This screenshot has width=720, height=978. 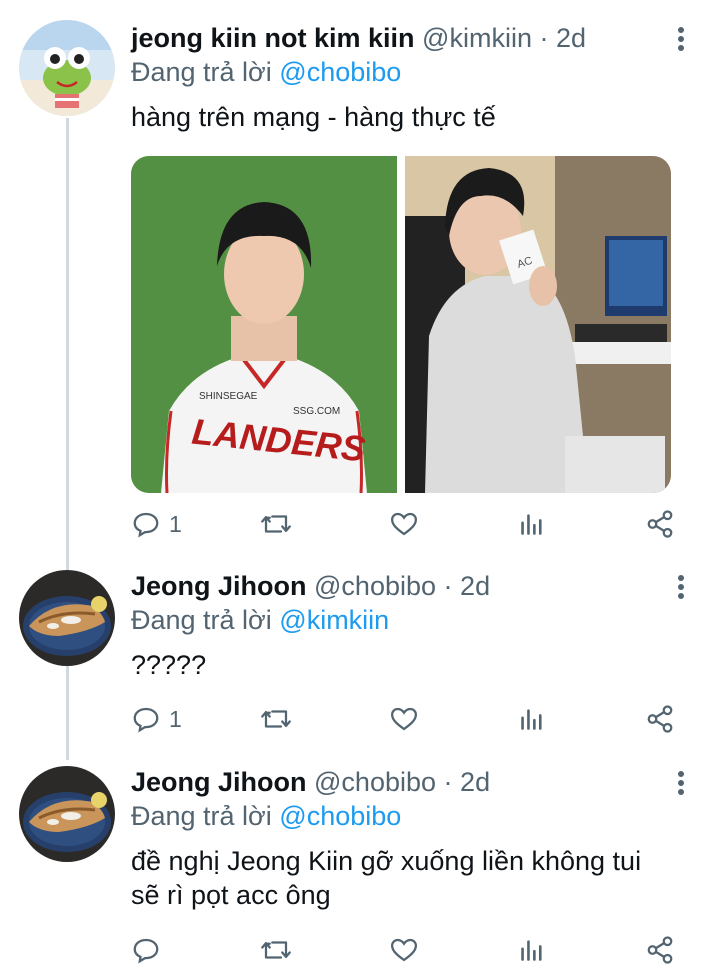 What do you see at coordinates (411, 665) in the screenshot?
I see `tweet-text: ?????` at bounding box center [411, 665].